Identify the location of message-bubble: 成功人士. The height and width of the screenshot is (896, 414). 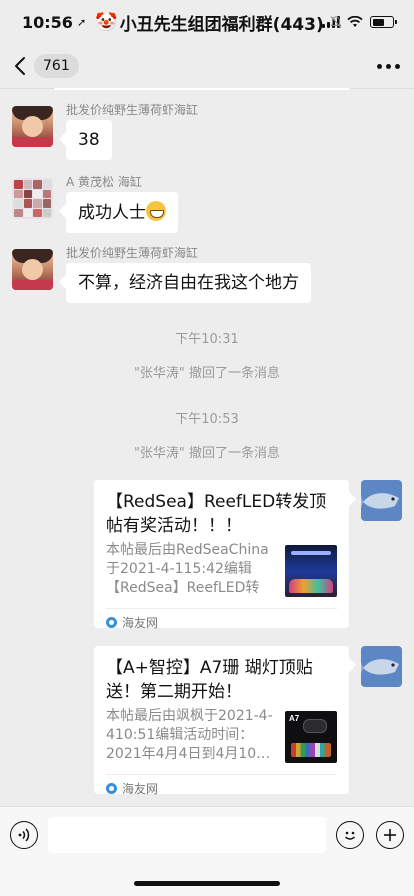
(122, 212).